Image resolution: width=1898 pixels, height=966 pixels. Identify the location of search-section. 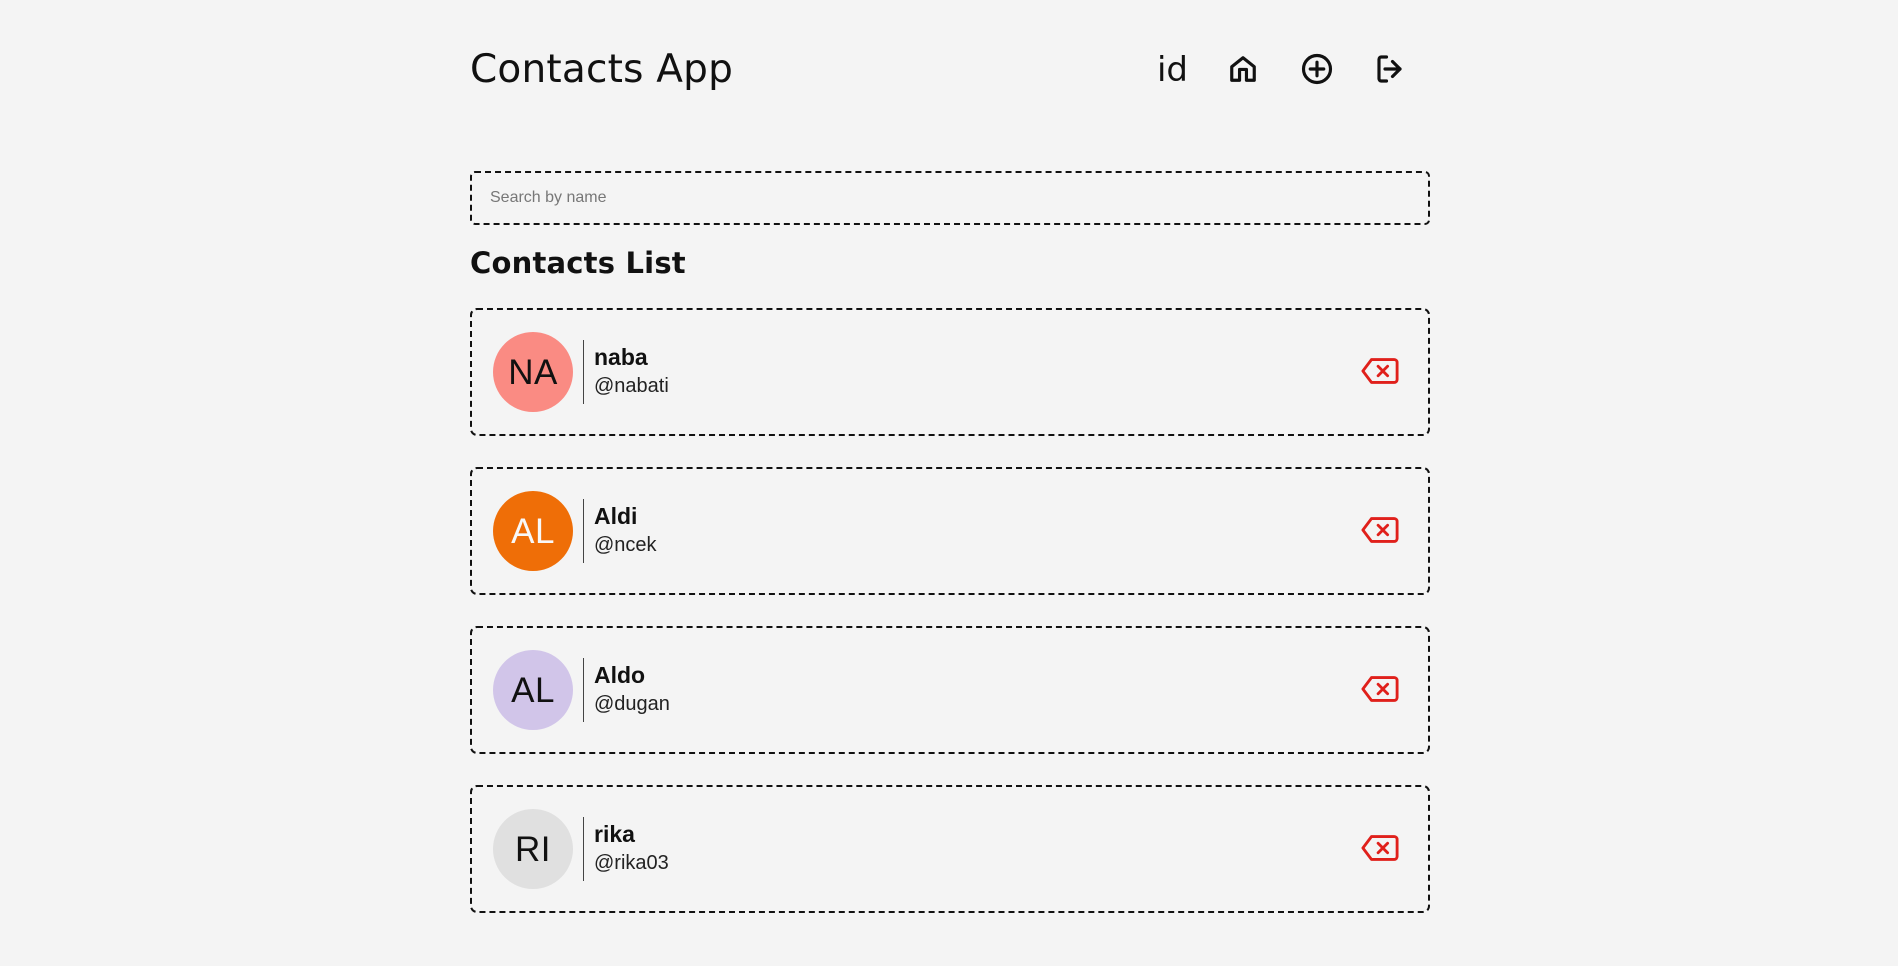
(950, 198).